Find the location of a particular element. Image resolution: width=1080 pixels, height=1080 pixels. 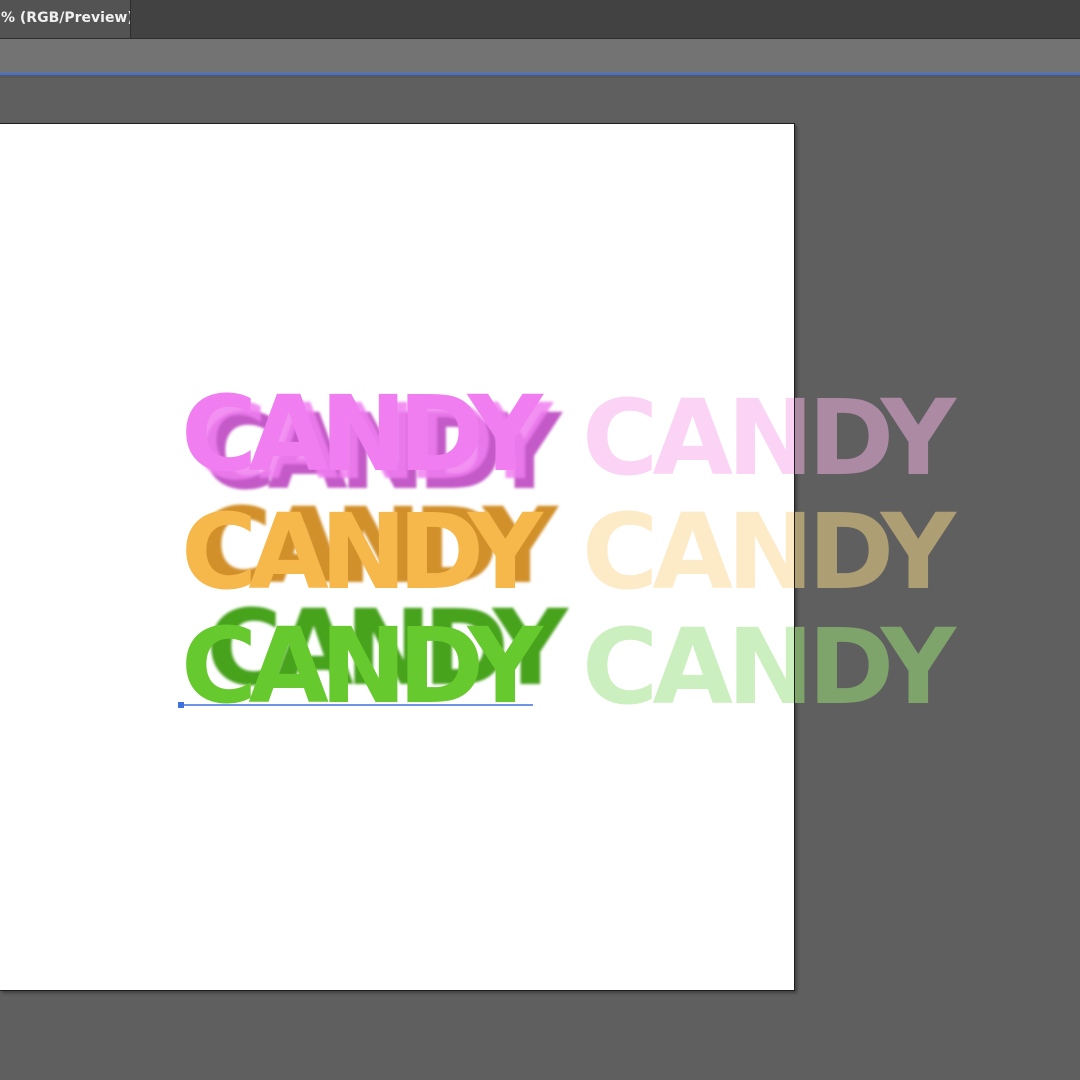

document-tab: % (RGB/Preview) is located at coordinates (65, 19).